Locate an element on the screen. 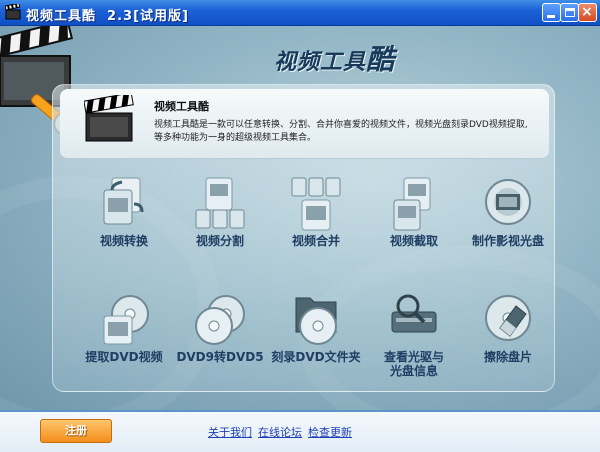 Image resolution: width=600 pixels, height=452 pixels. feature-dvd9-to-dvd5: DVD9转DVD5 is located at coordinates (220, 337).